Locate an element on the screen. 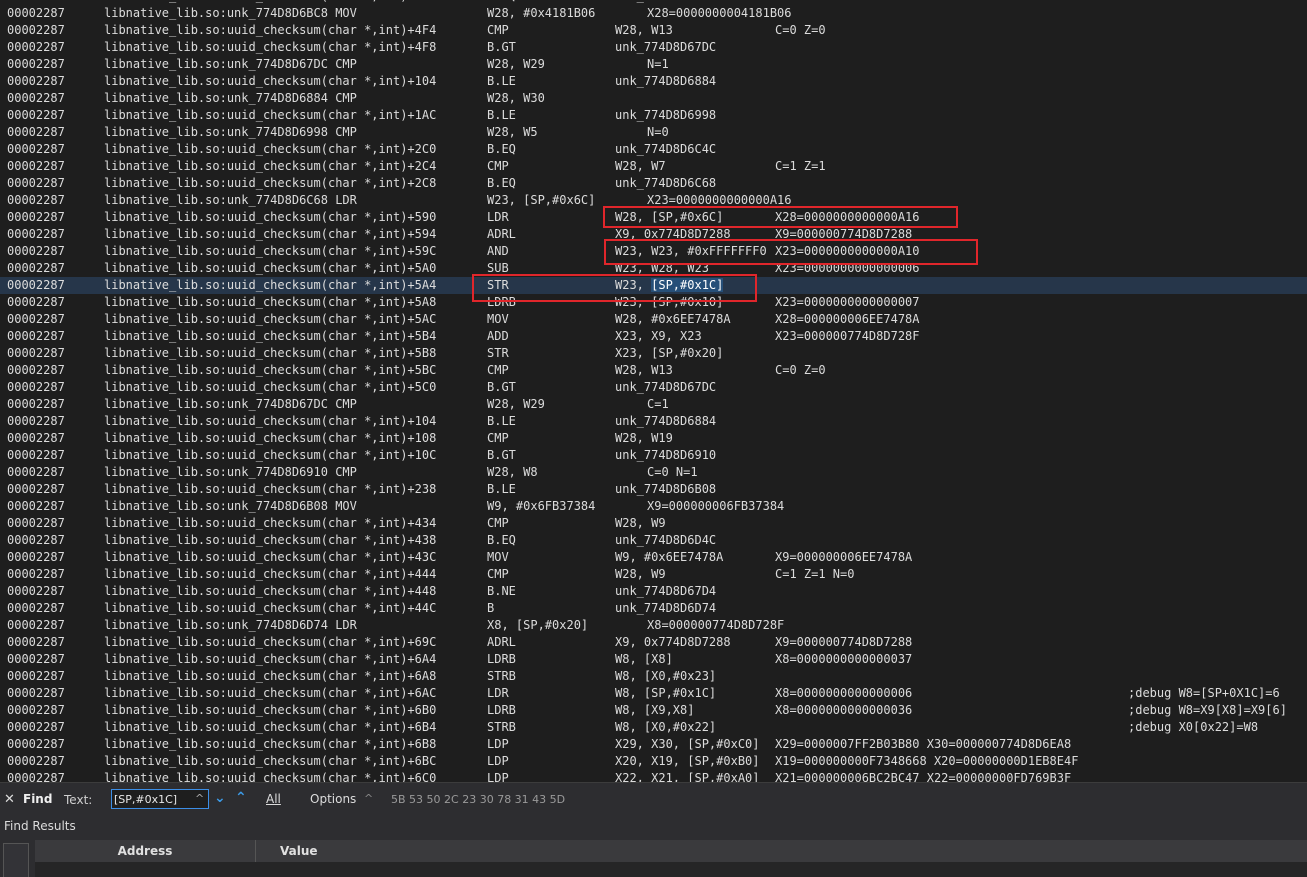  trace-mnemonic: B.NE is located at coordinates (501, 591).